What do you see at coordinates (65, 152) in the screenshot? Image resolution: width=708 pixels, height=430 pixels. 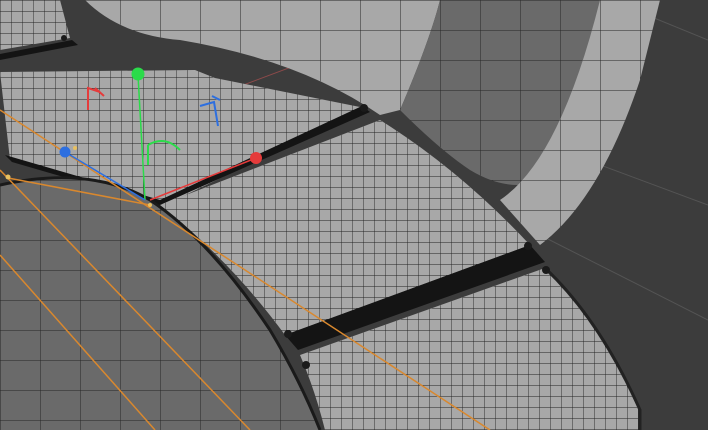 I see `z-axis-handle` at bounding box center [65, 152].